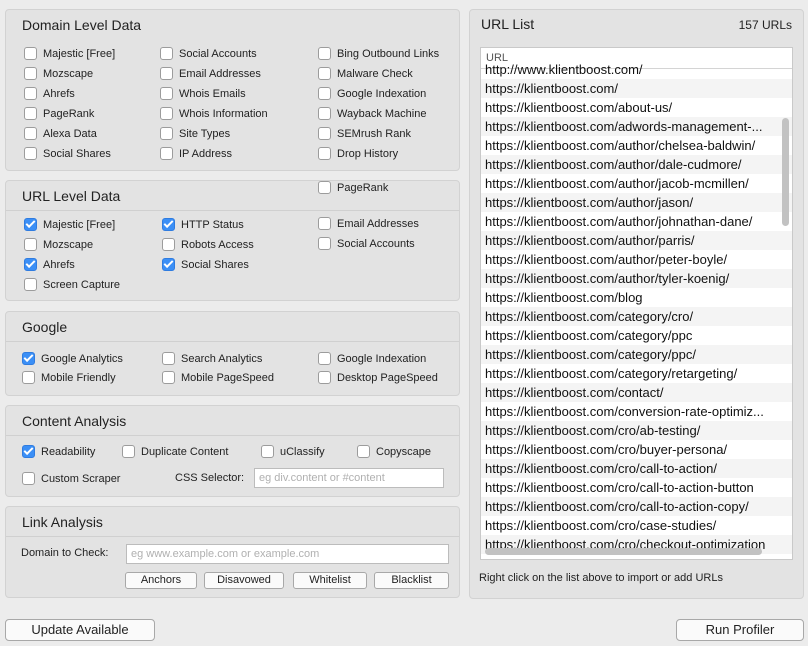 This screenshot has height=646, width=808. Describe the element at coordinates (740, 630) in the screenshot. I see `run-profiler-button: Run Profiler` at that location.